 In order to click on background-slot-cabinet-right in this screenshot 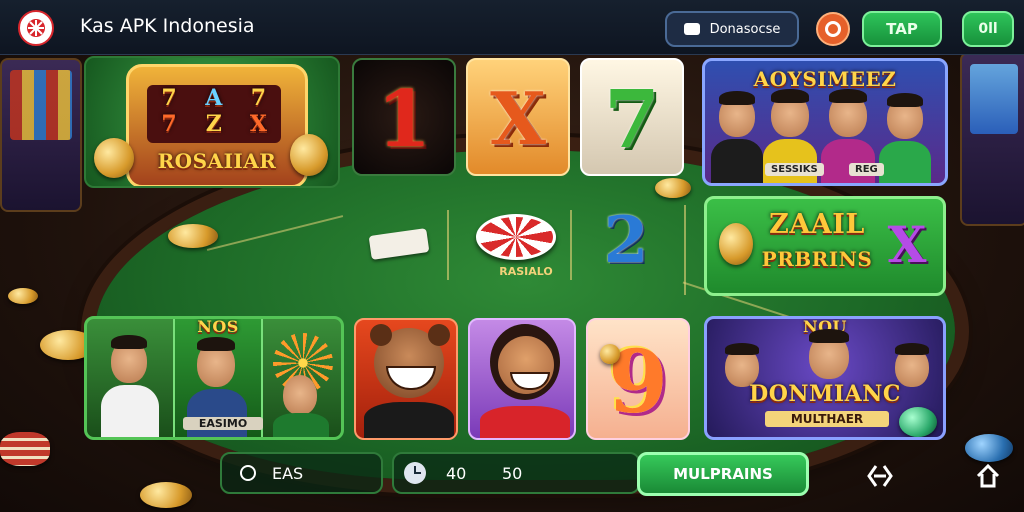, I will do `click(992, 139)`.